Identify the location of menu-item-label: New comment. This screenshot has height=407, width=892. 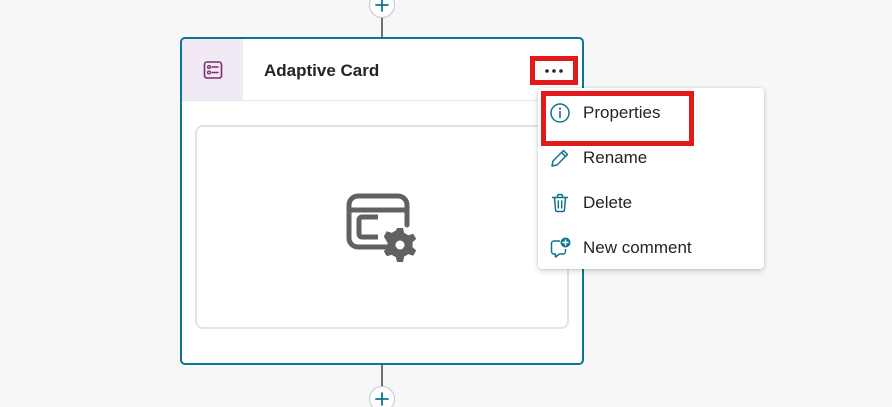
(637, 247).